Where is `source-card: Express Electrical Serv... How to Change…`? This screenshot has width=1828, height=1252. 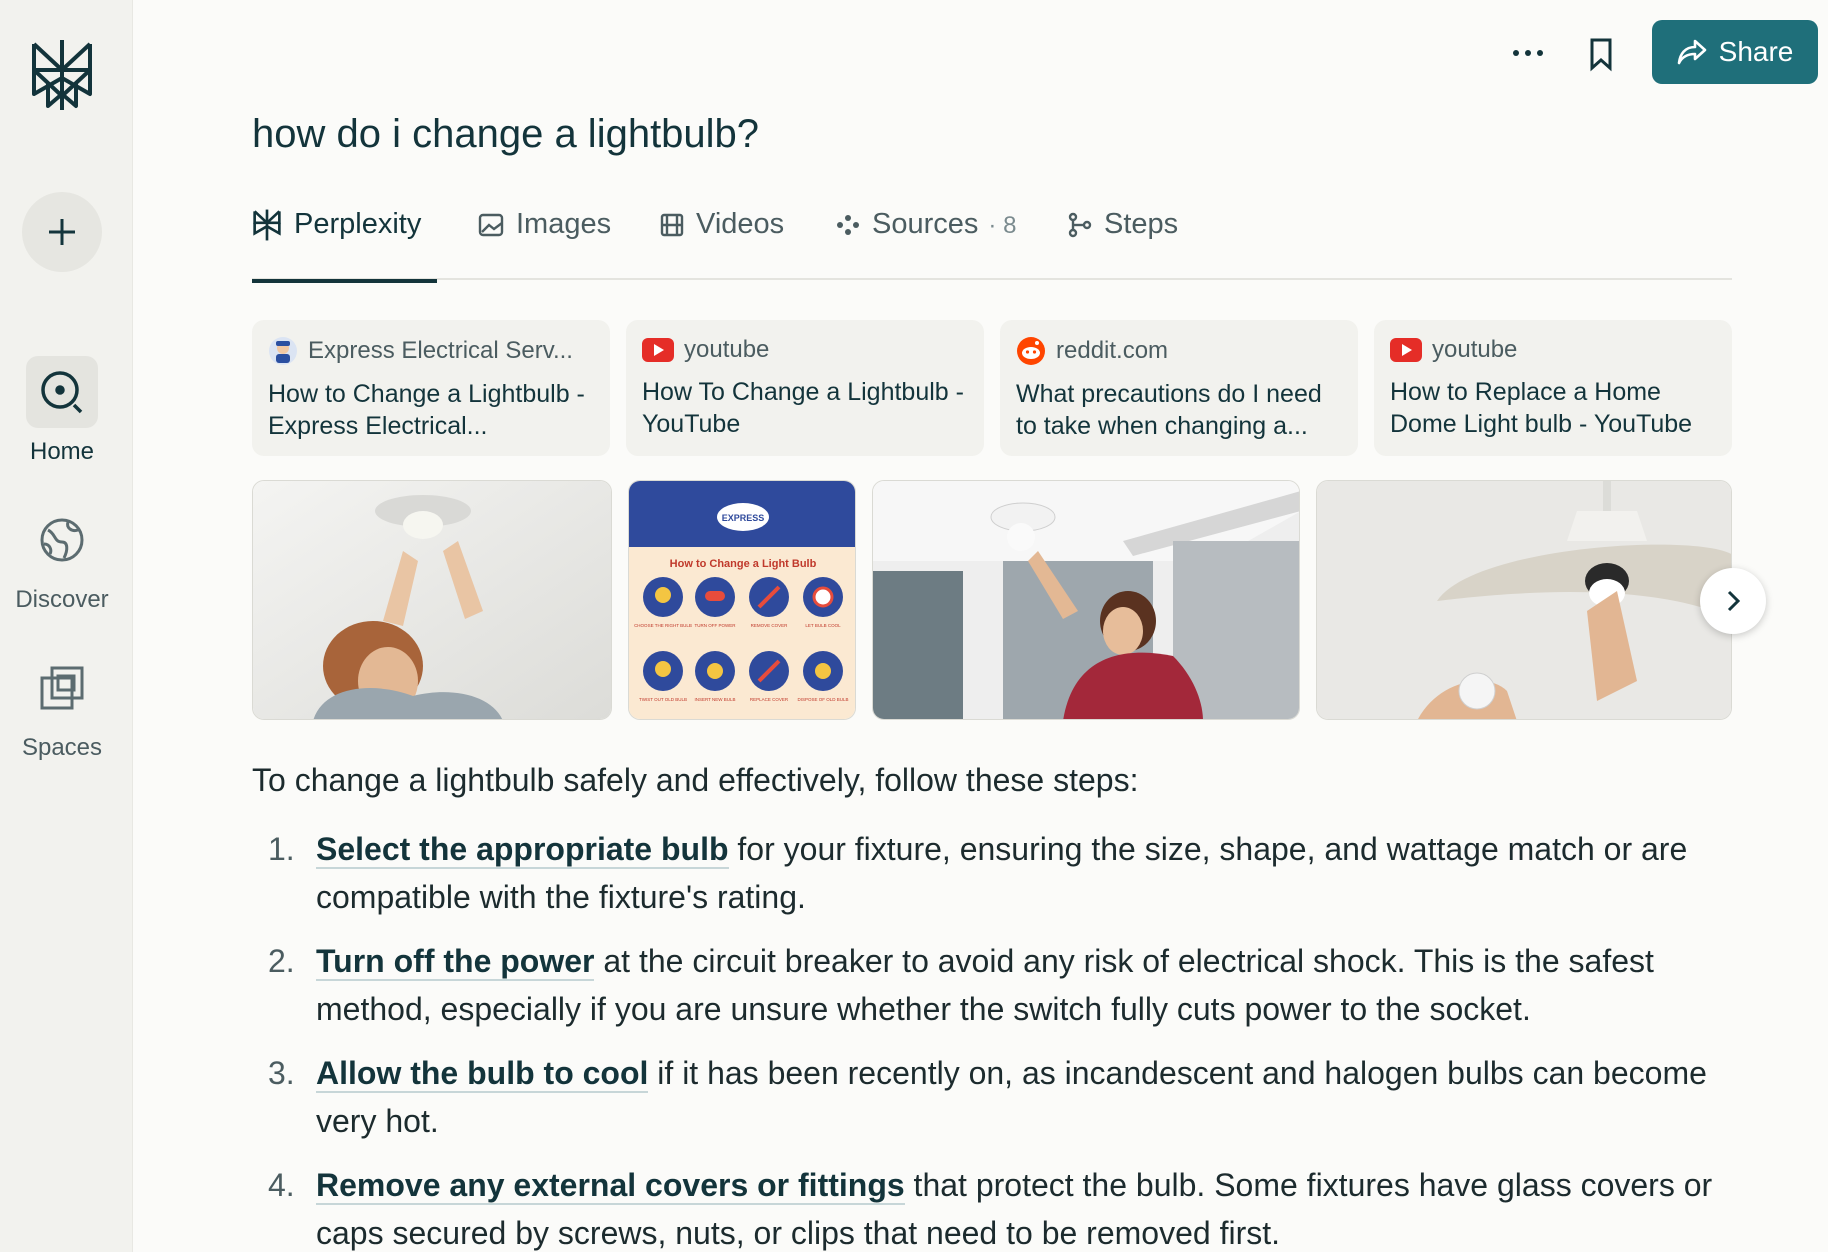
source-card: Express Electrical Serv... How to Change… is located at coordinates (431, 388).